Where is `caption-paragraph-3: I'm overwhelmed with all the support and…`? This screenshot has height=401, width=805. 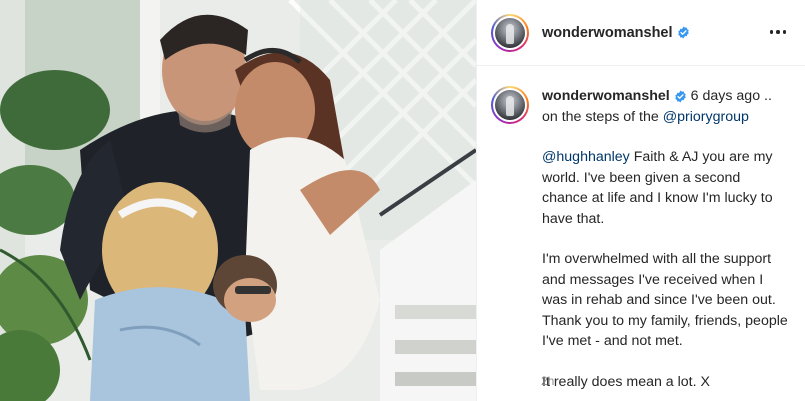
caption-paragraph-3: I'm overwhelmed with all the support and… is located at coordinates (665, 300).